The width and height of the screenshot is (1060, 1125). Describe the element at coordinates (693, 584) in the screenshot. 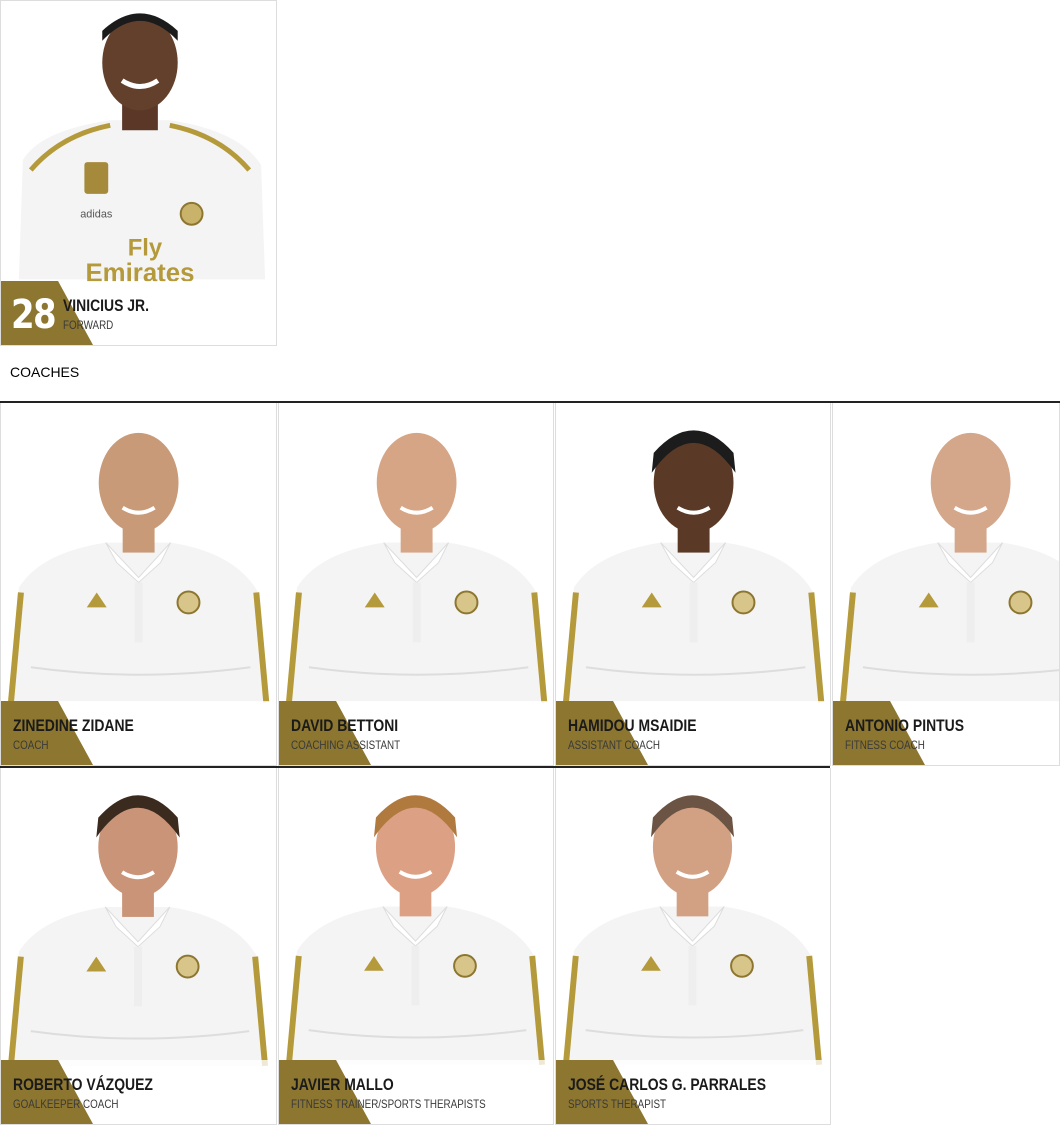

I see `coach-card: HAMIDOU MSAIDIE ASSISTANT COACH` at that location.